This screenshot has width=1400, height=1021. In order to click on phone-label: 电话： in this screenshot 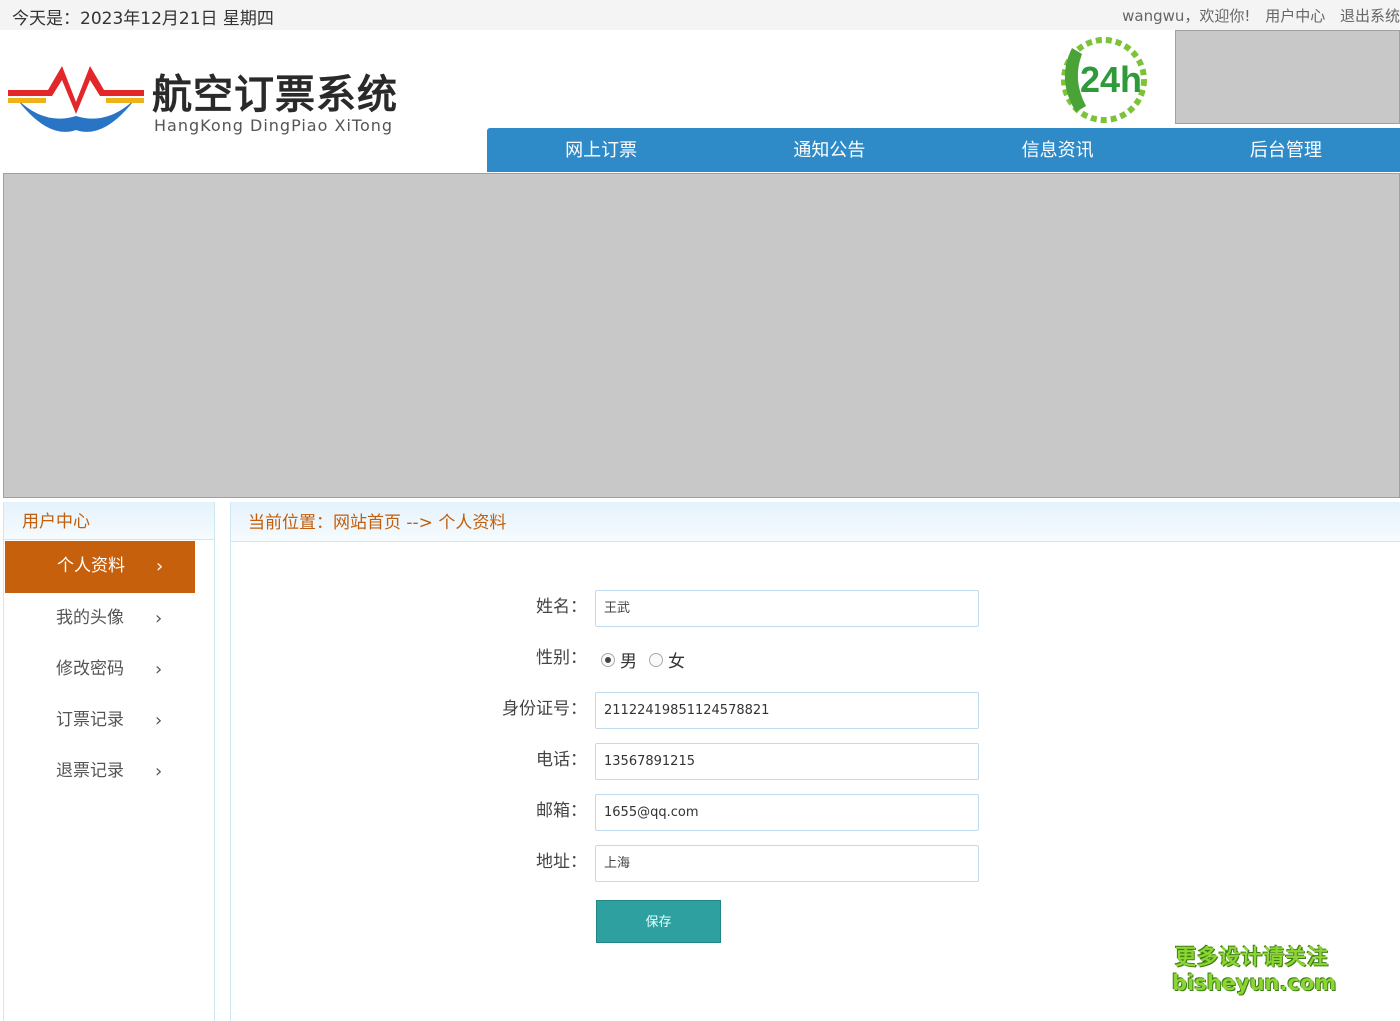, I will do `click(561, 760)`.